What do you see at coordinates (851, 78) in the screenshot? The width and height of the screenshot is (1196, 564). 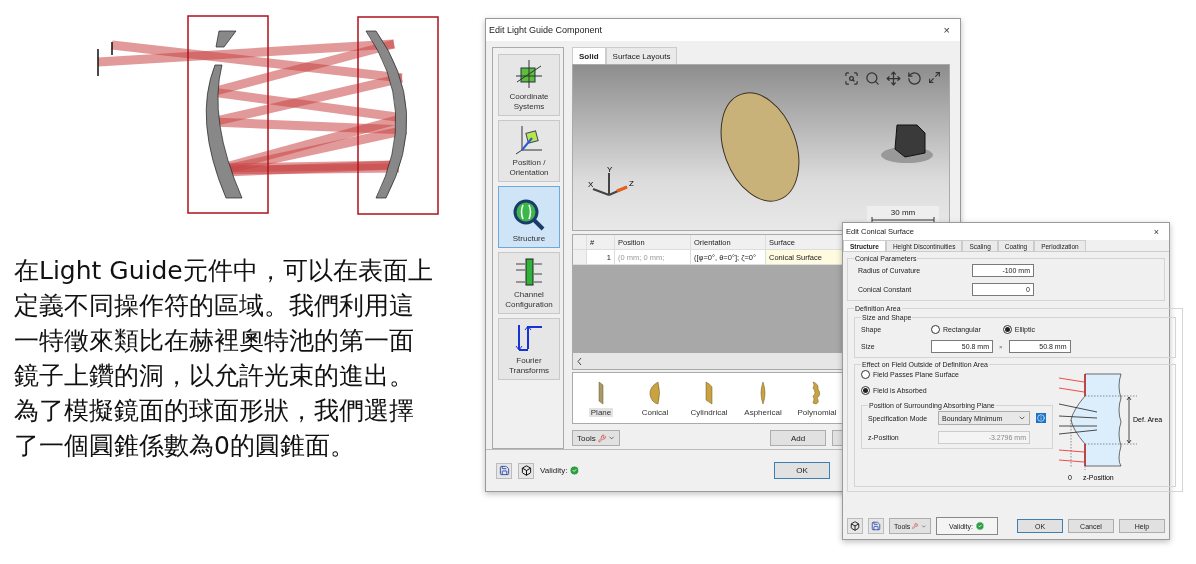 I see `zoom-region-icon` at bounding box center [851, 78].